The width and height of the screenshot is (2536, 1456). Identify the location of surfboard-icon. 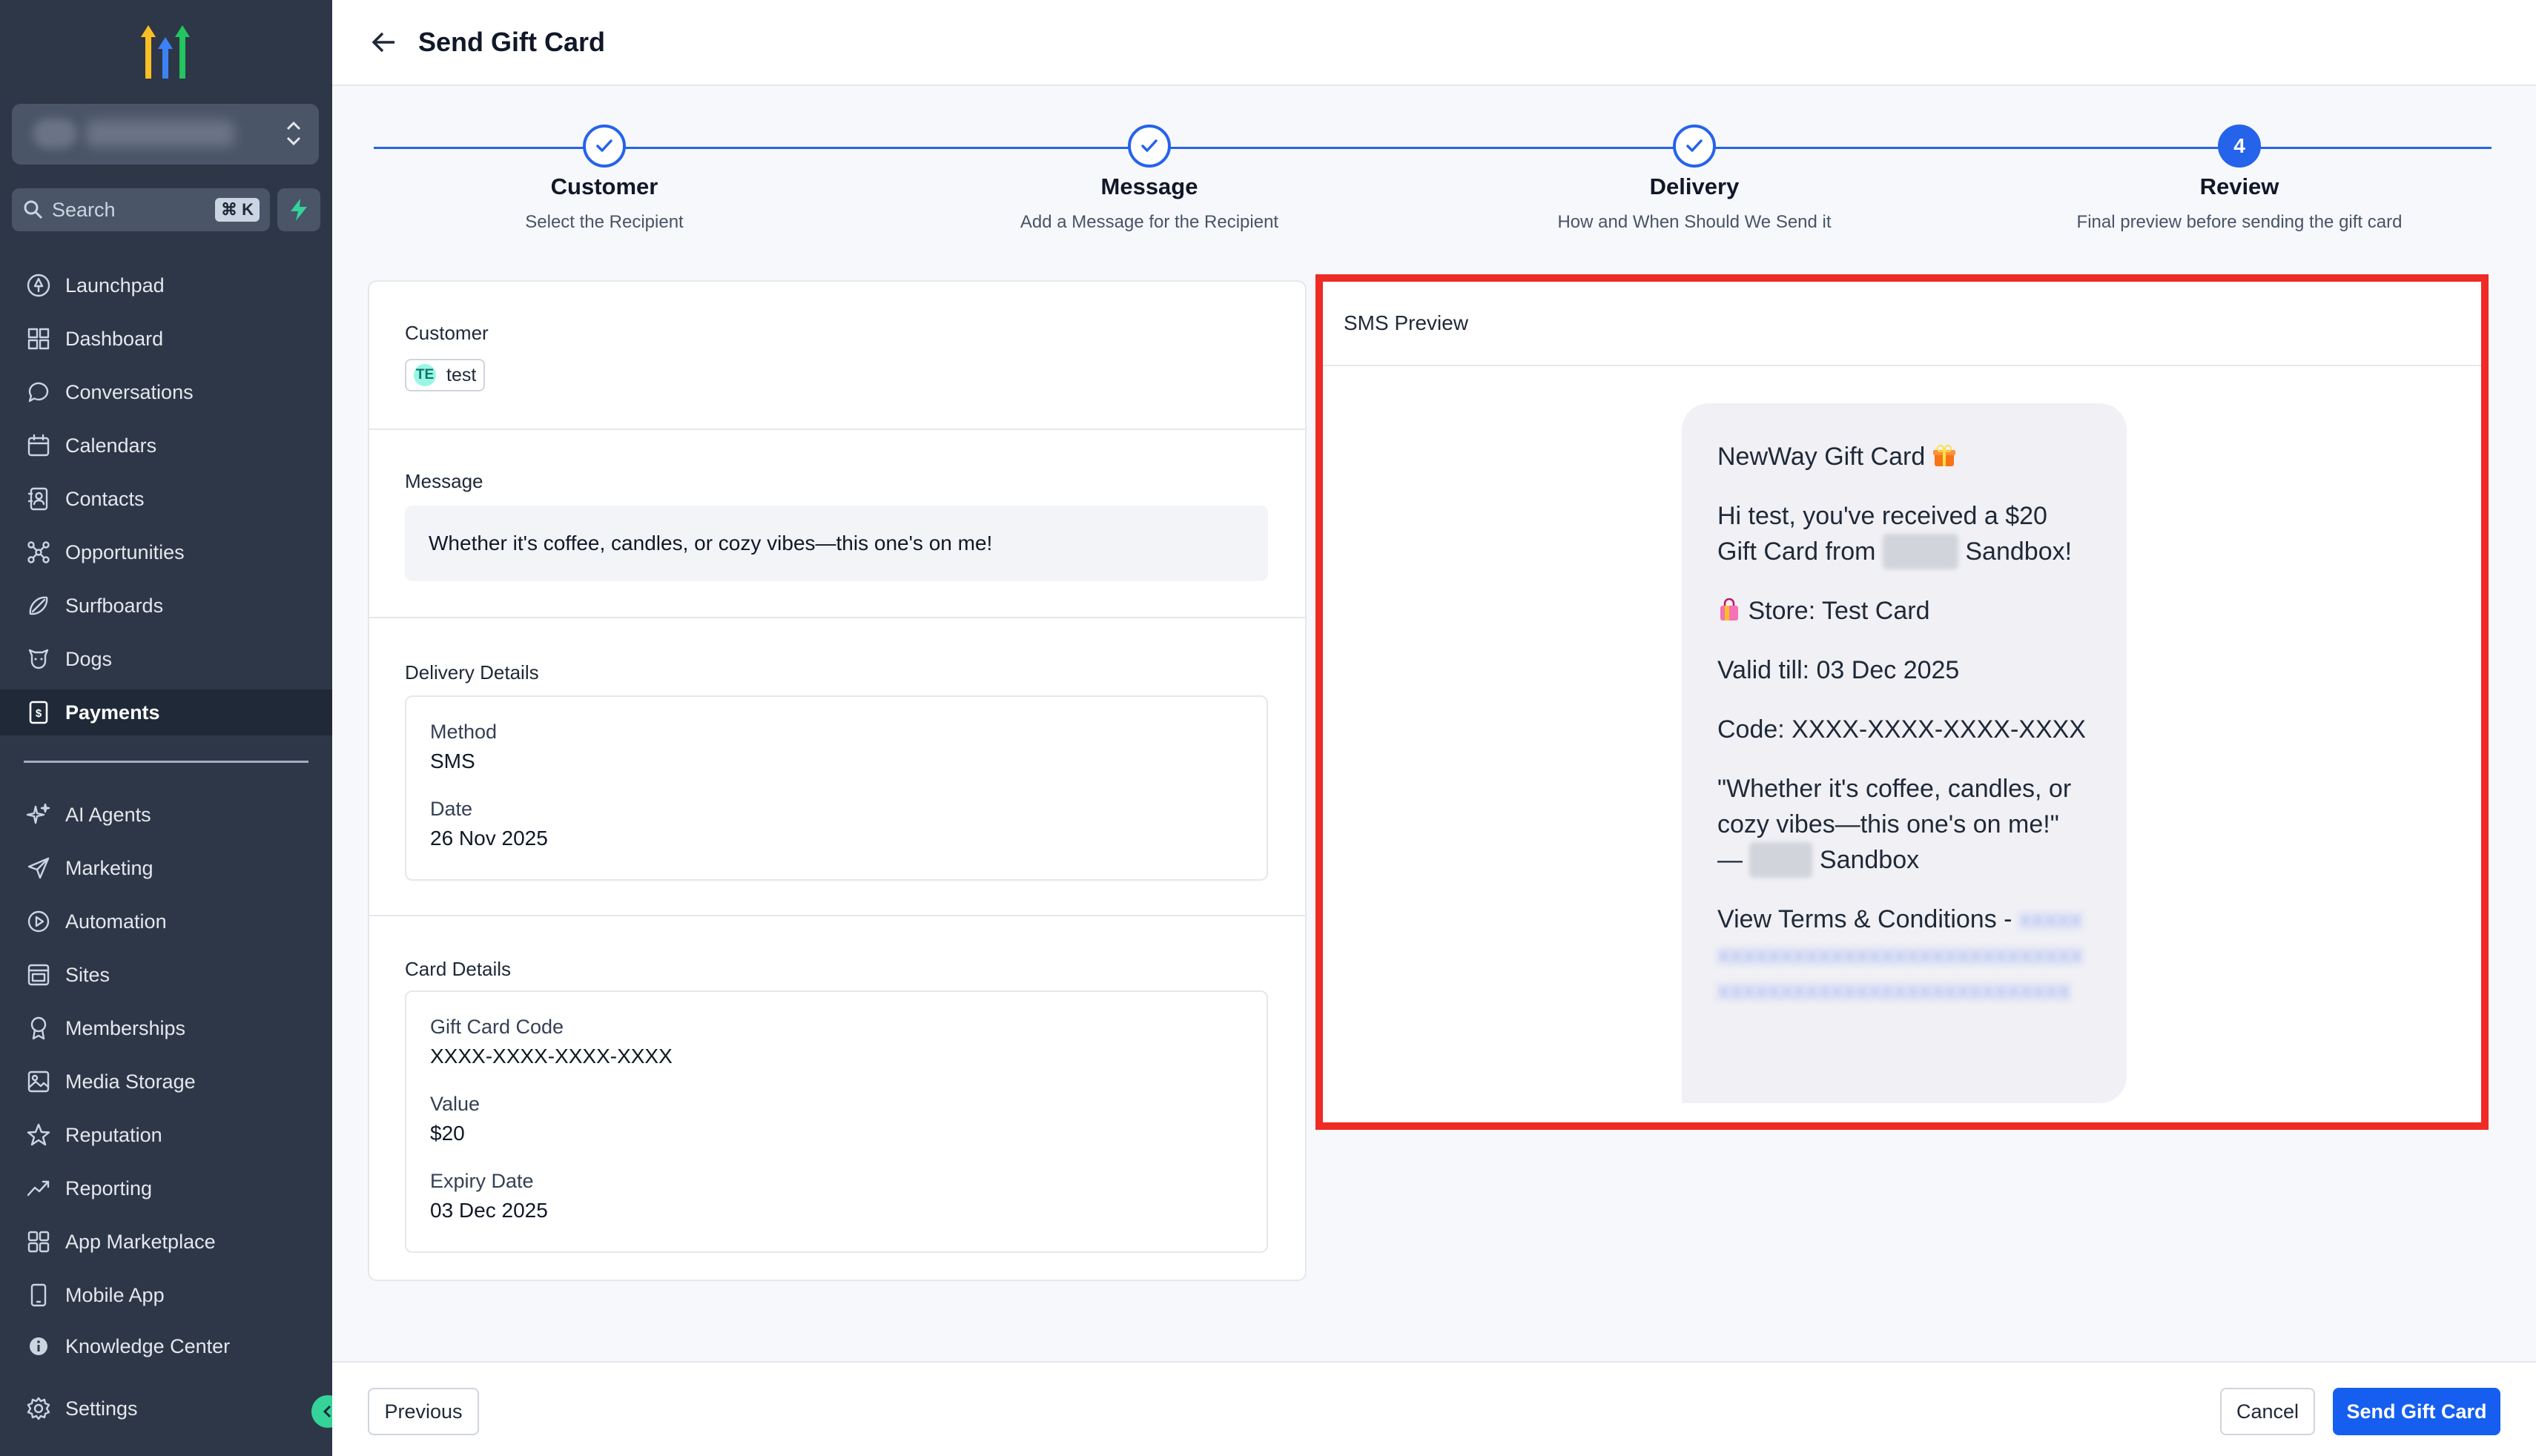
(38, 606).